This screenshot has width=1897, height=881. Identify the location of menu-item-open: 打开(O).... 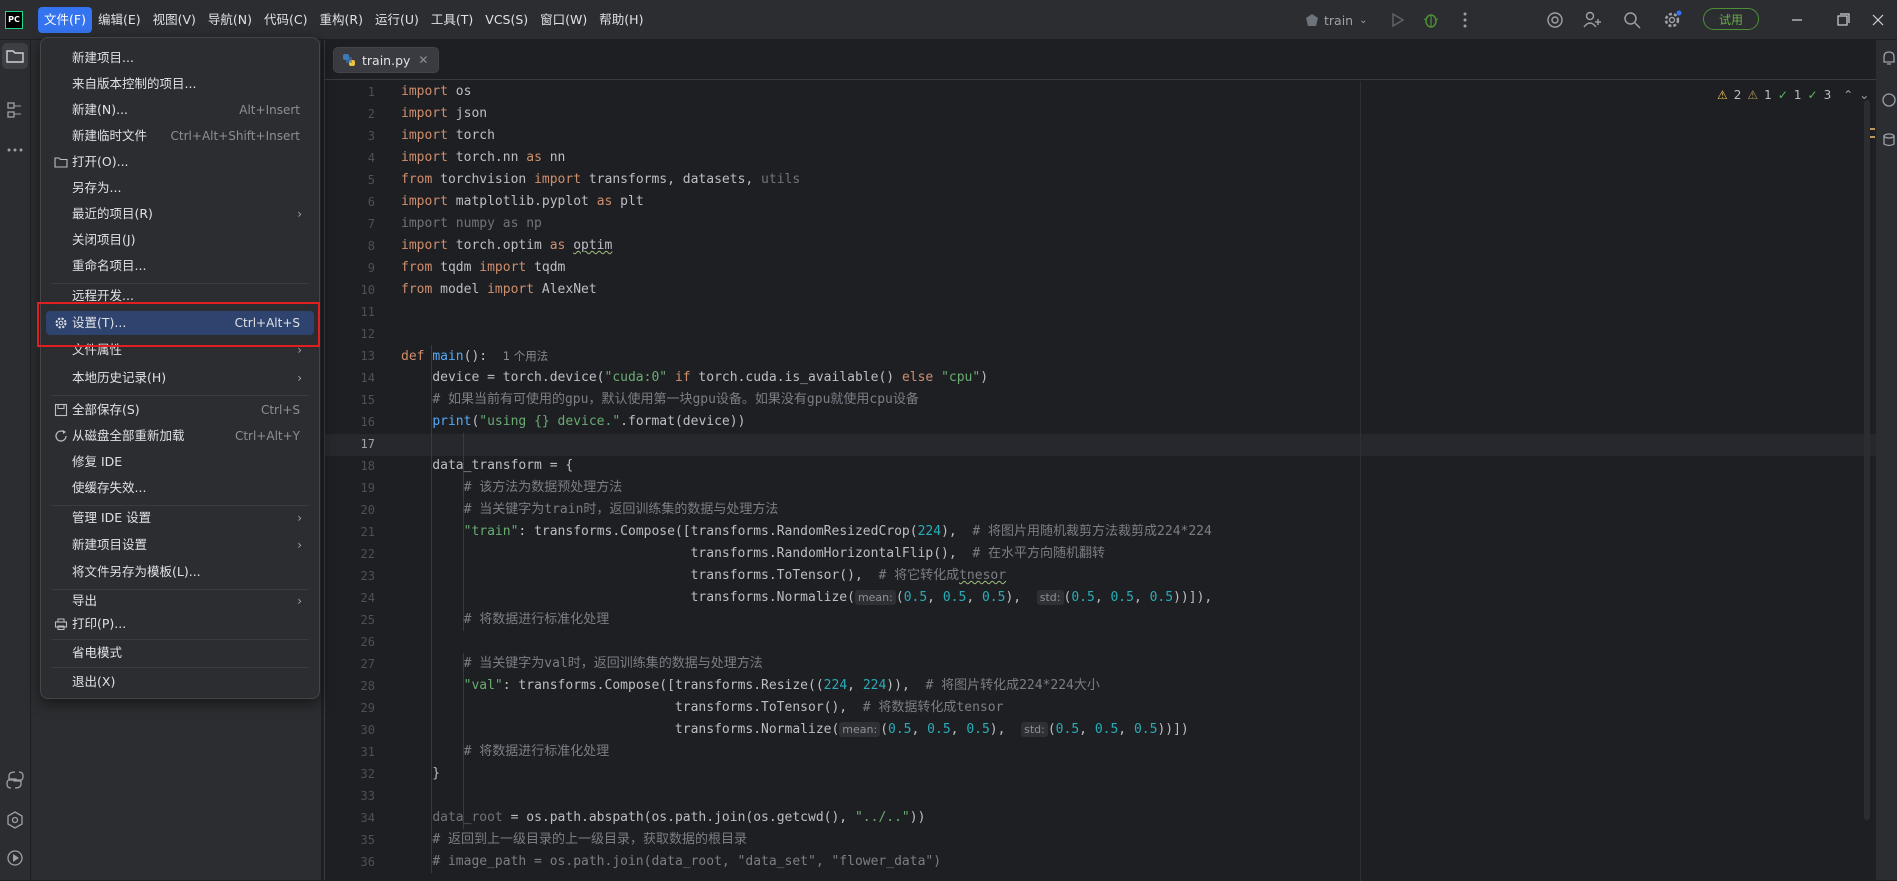
(180, 162).